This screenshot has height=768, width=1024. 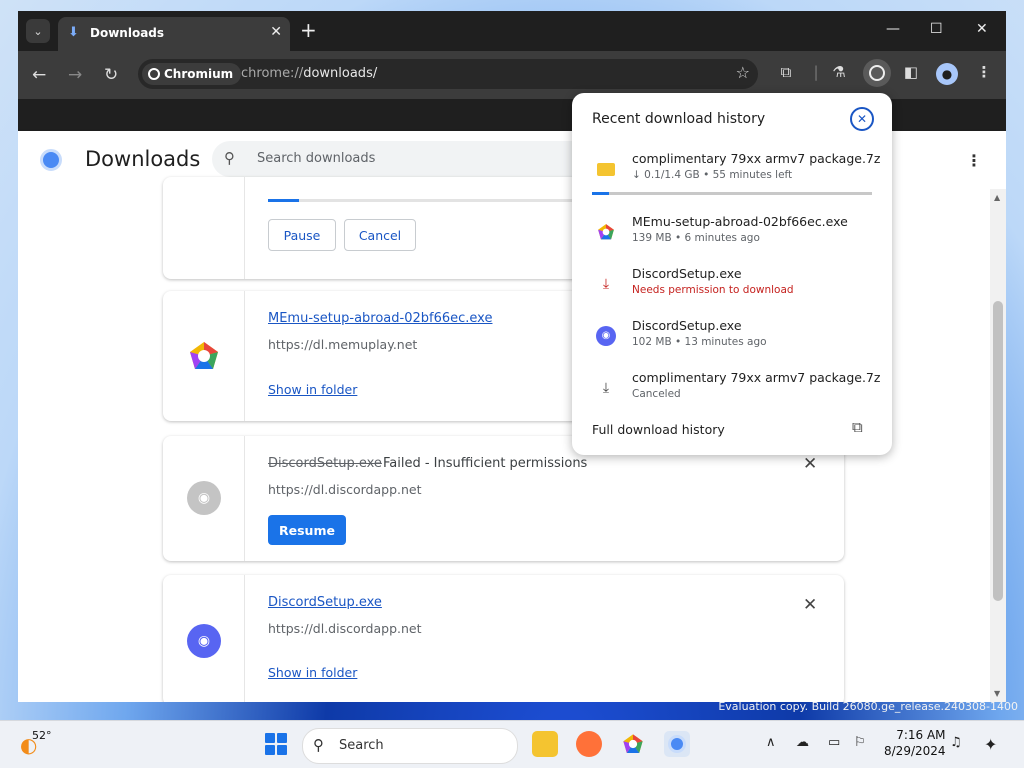 What do you see at coordinates (307, 530) in the screenshot?
I see `resume-button: Resume` at bounding box center [307, 530].